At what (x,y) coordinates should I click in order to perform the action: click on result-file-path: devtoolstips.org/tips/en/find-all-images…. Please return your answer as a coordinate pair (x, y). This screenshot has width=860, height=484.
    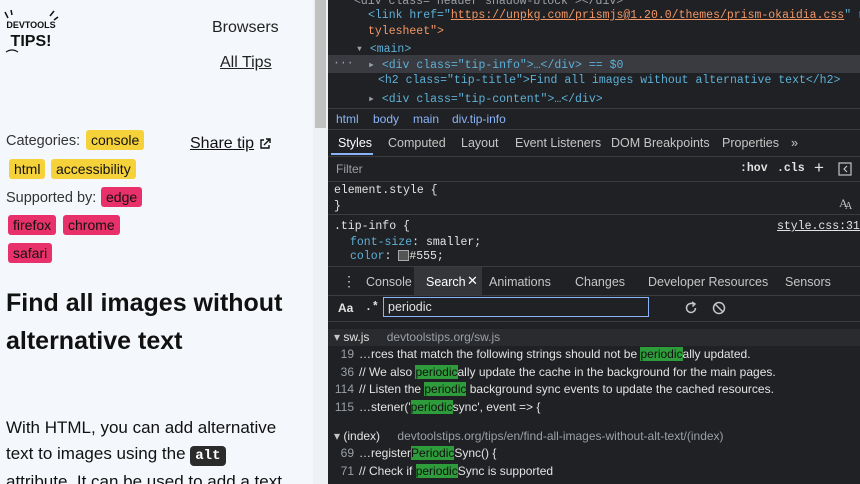
    Looking at the image, I should click on (560, 436).